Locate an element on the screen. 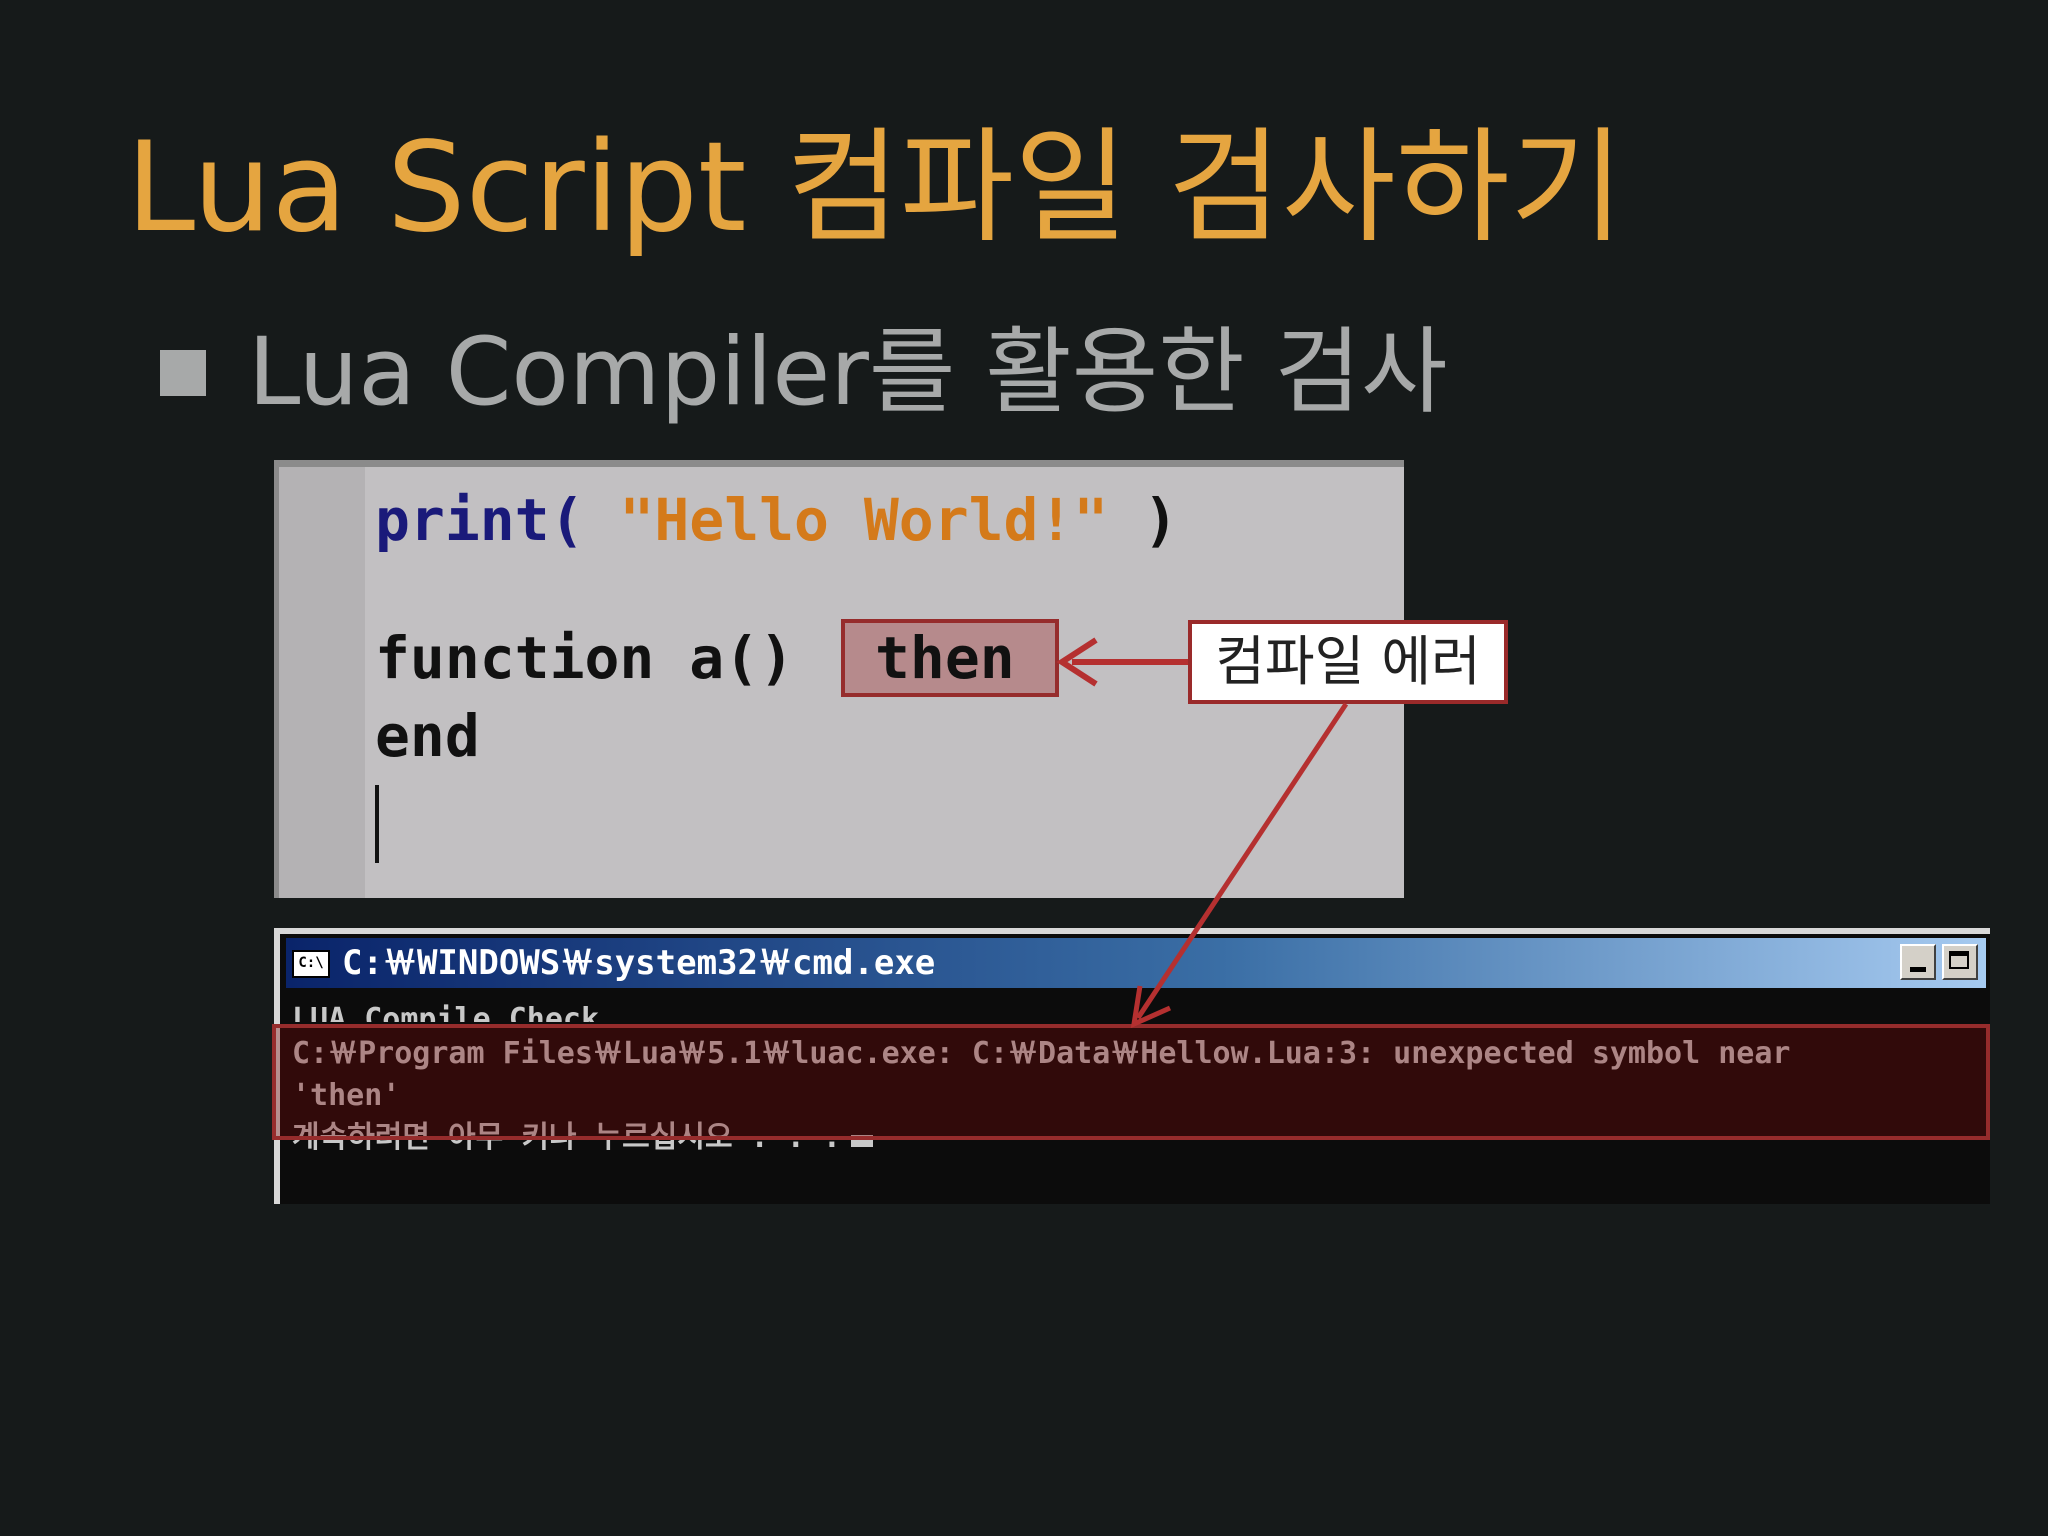 The height and width of the screenshot is (1536, 2048). text-caret is located at coordinates (377, 824).